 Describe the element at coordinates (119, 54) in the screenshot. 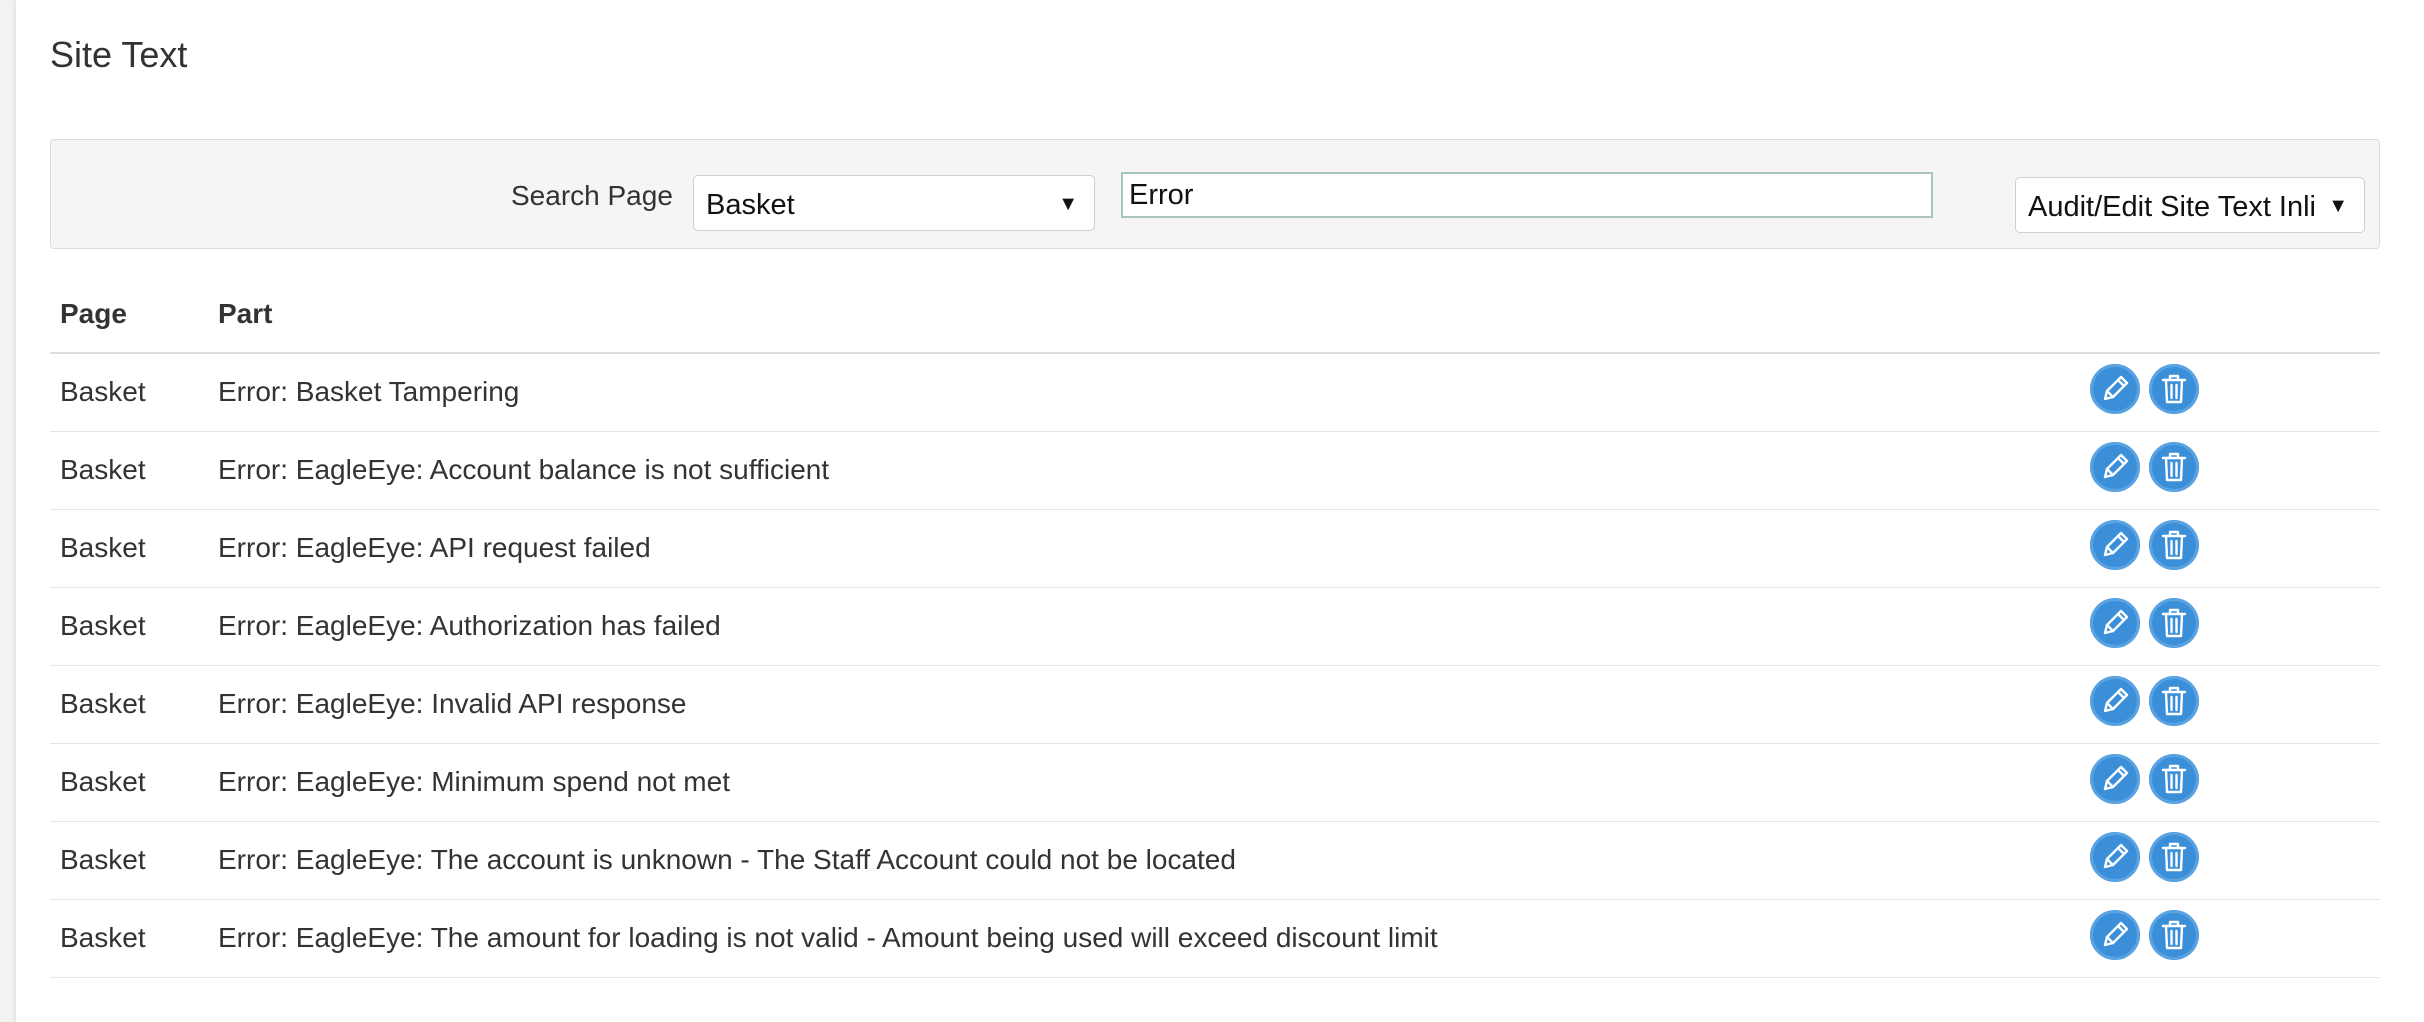

I see `page-title: Site Text` at that location.